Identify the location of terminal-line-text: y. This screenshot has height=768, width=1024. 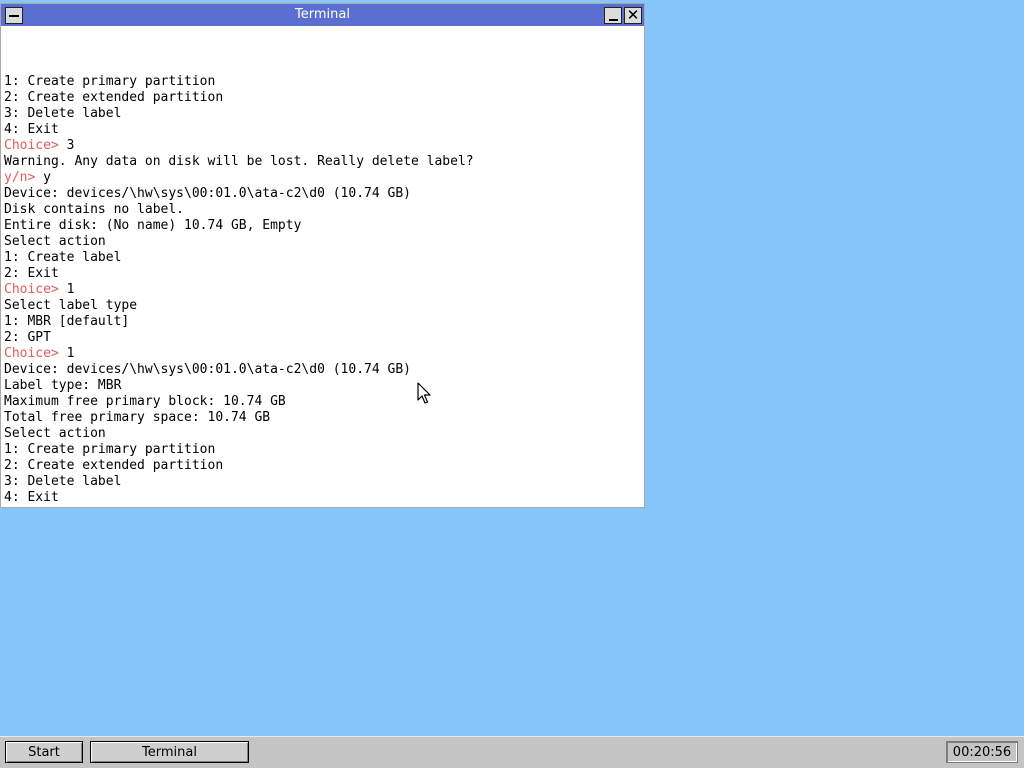
(47, 177).